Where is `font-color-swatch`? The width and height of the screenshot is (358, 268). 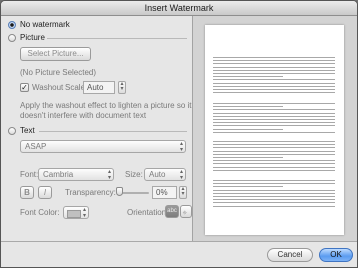
font-color-swatch is located at coordinates (74, 214).